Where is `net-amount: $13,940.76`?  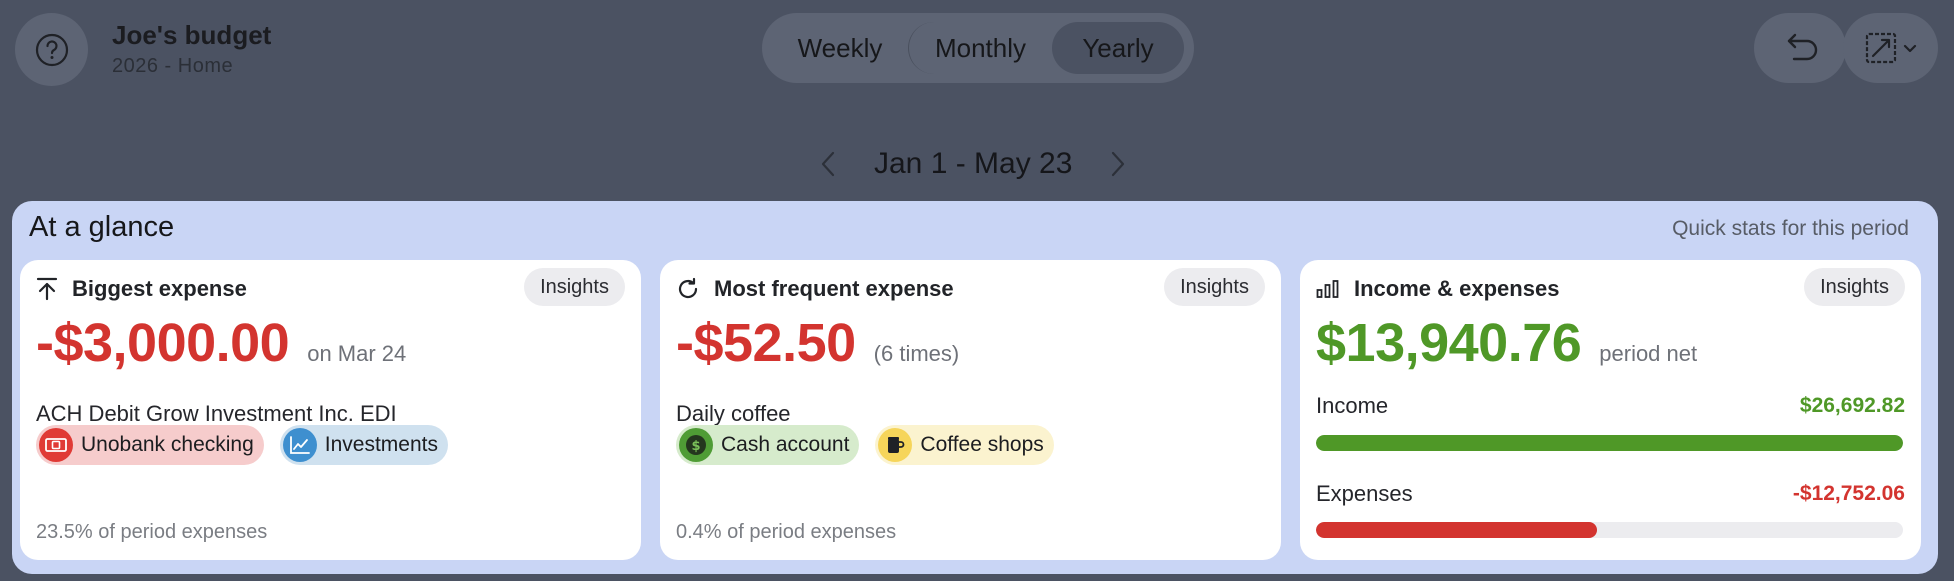
net-amount: $13,940.76 is located at coordinates (1449, 343).